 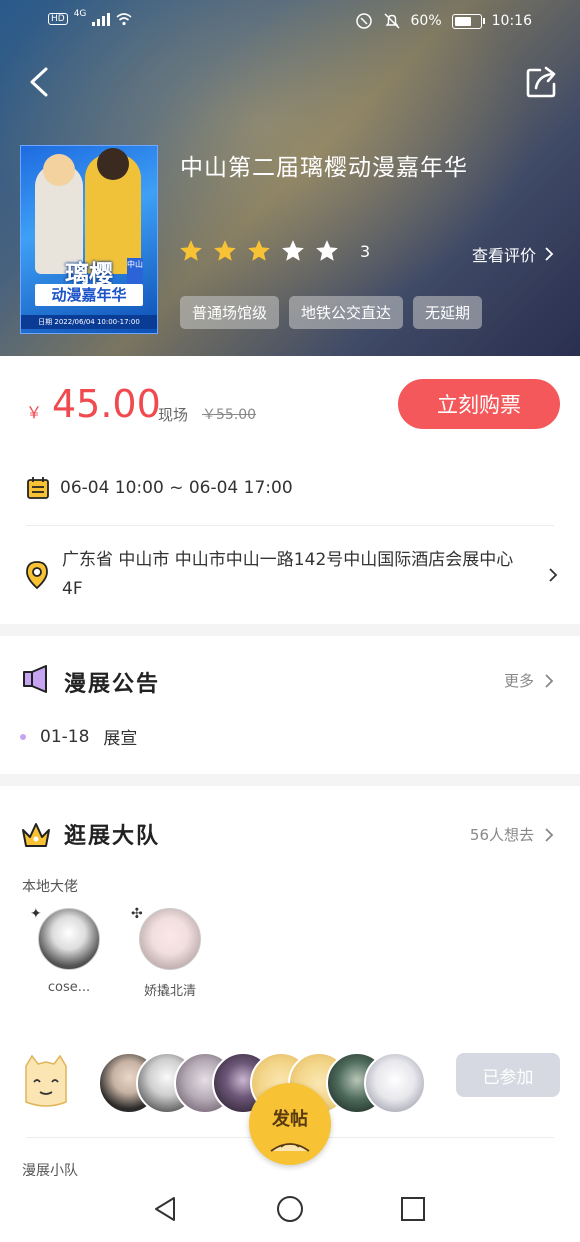 What do you see at coordinates (229, 415) in the screenshot?
I see `original-price: ￥55.00` at bounding box center [229, 415].